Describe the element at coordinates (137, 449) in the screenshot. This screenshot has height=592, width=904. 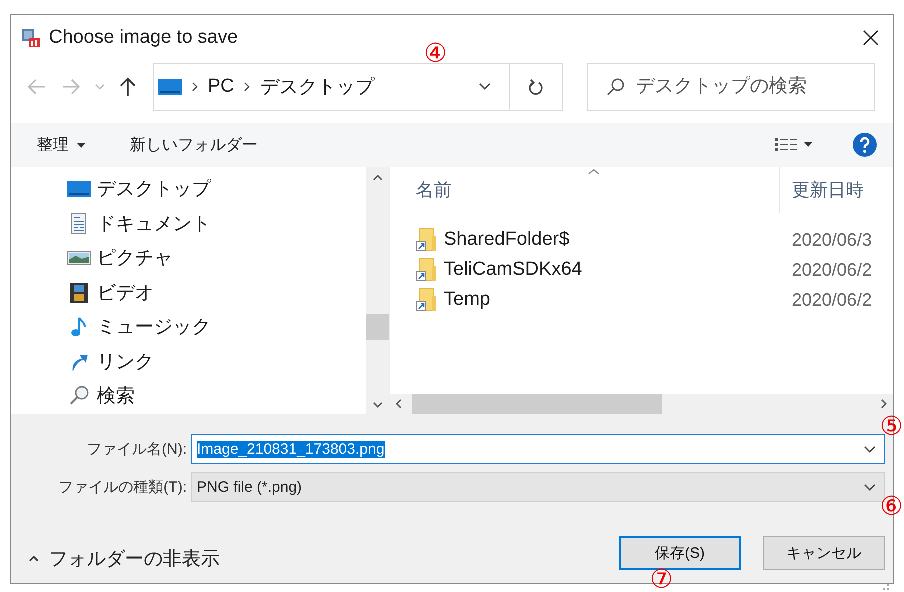
I see `file-name-label: ファイル名(N):` at that location.